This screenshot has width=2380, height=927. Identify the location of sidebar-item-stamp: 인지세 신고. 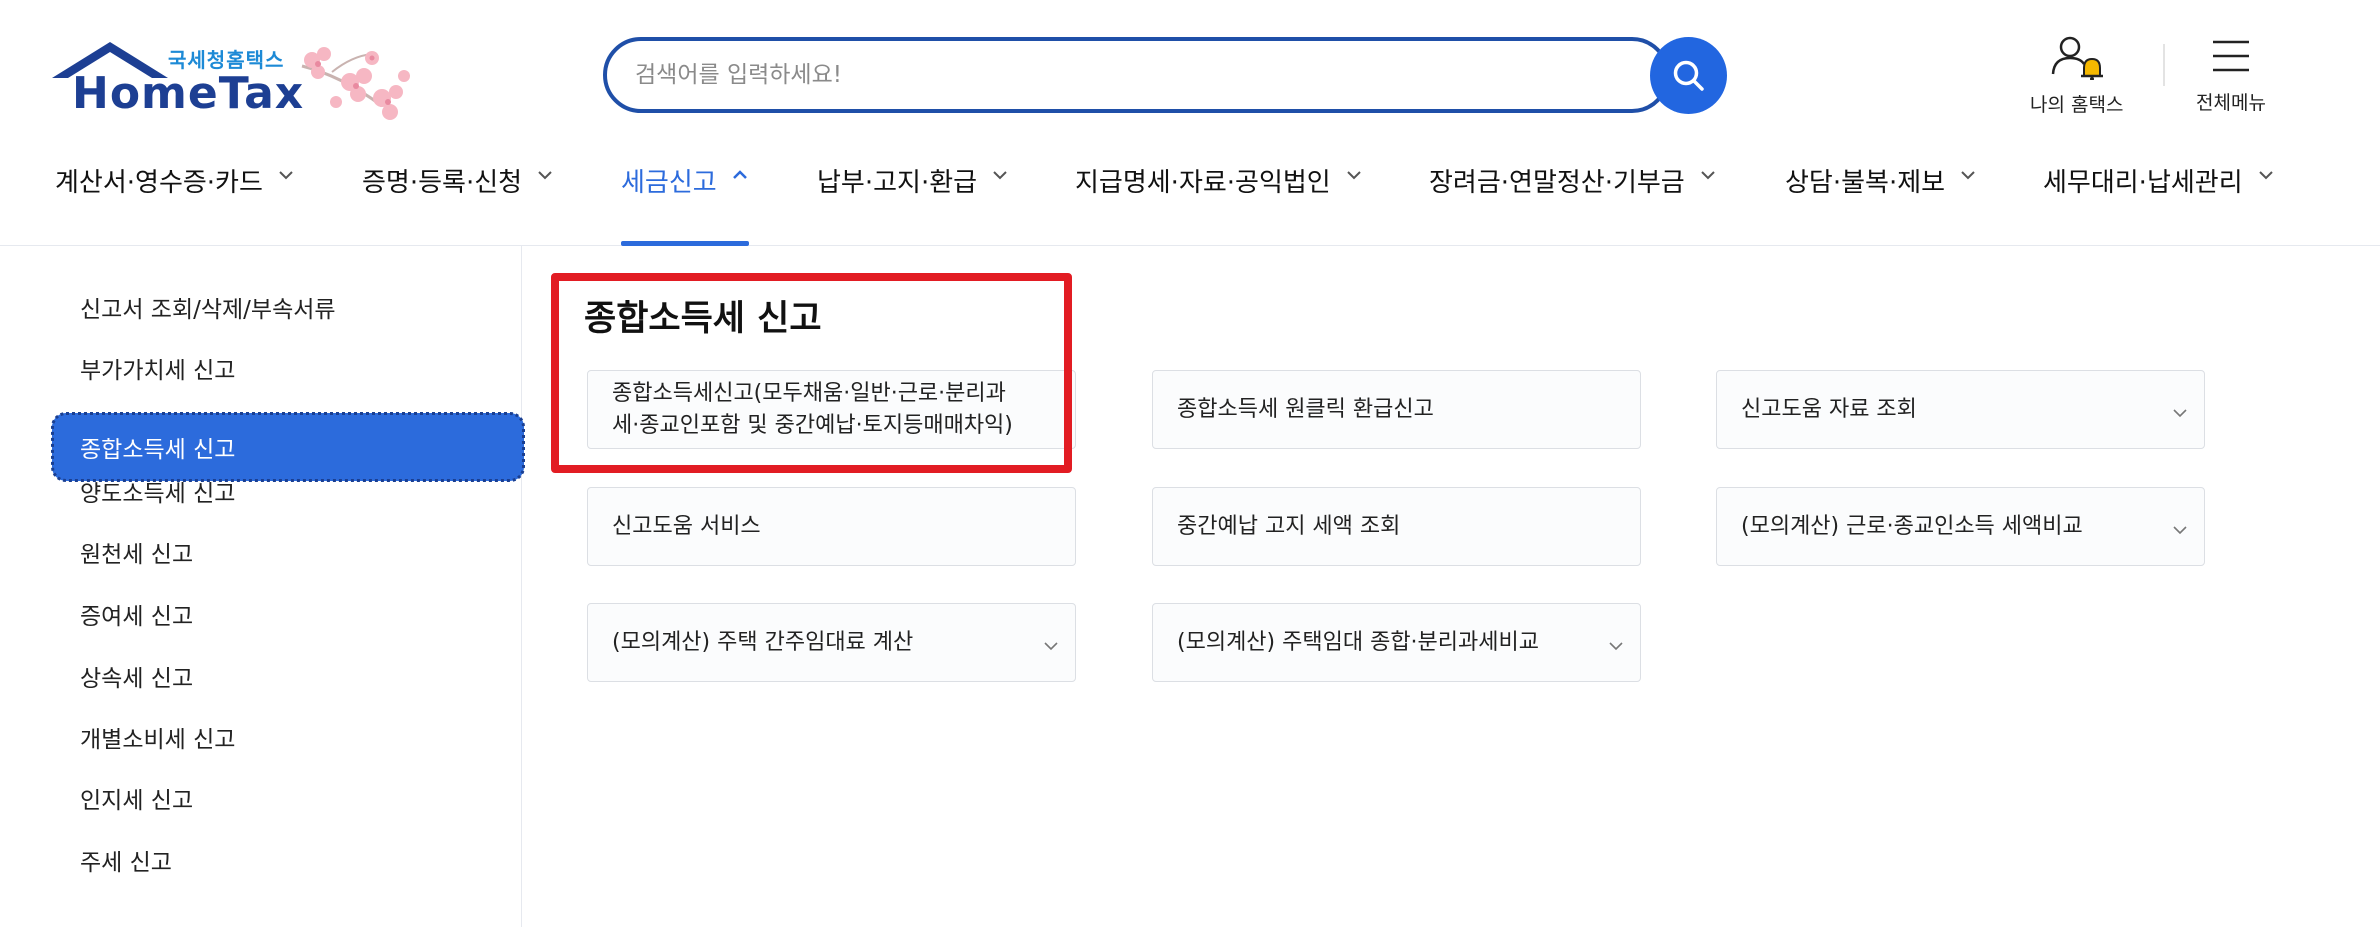
(288, 798).